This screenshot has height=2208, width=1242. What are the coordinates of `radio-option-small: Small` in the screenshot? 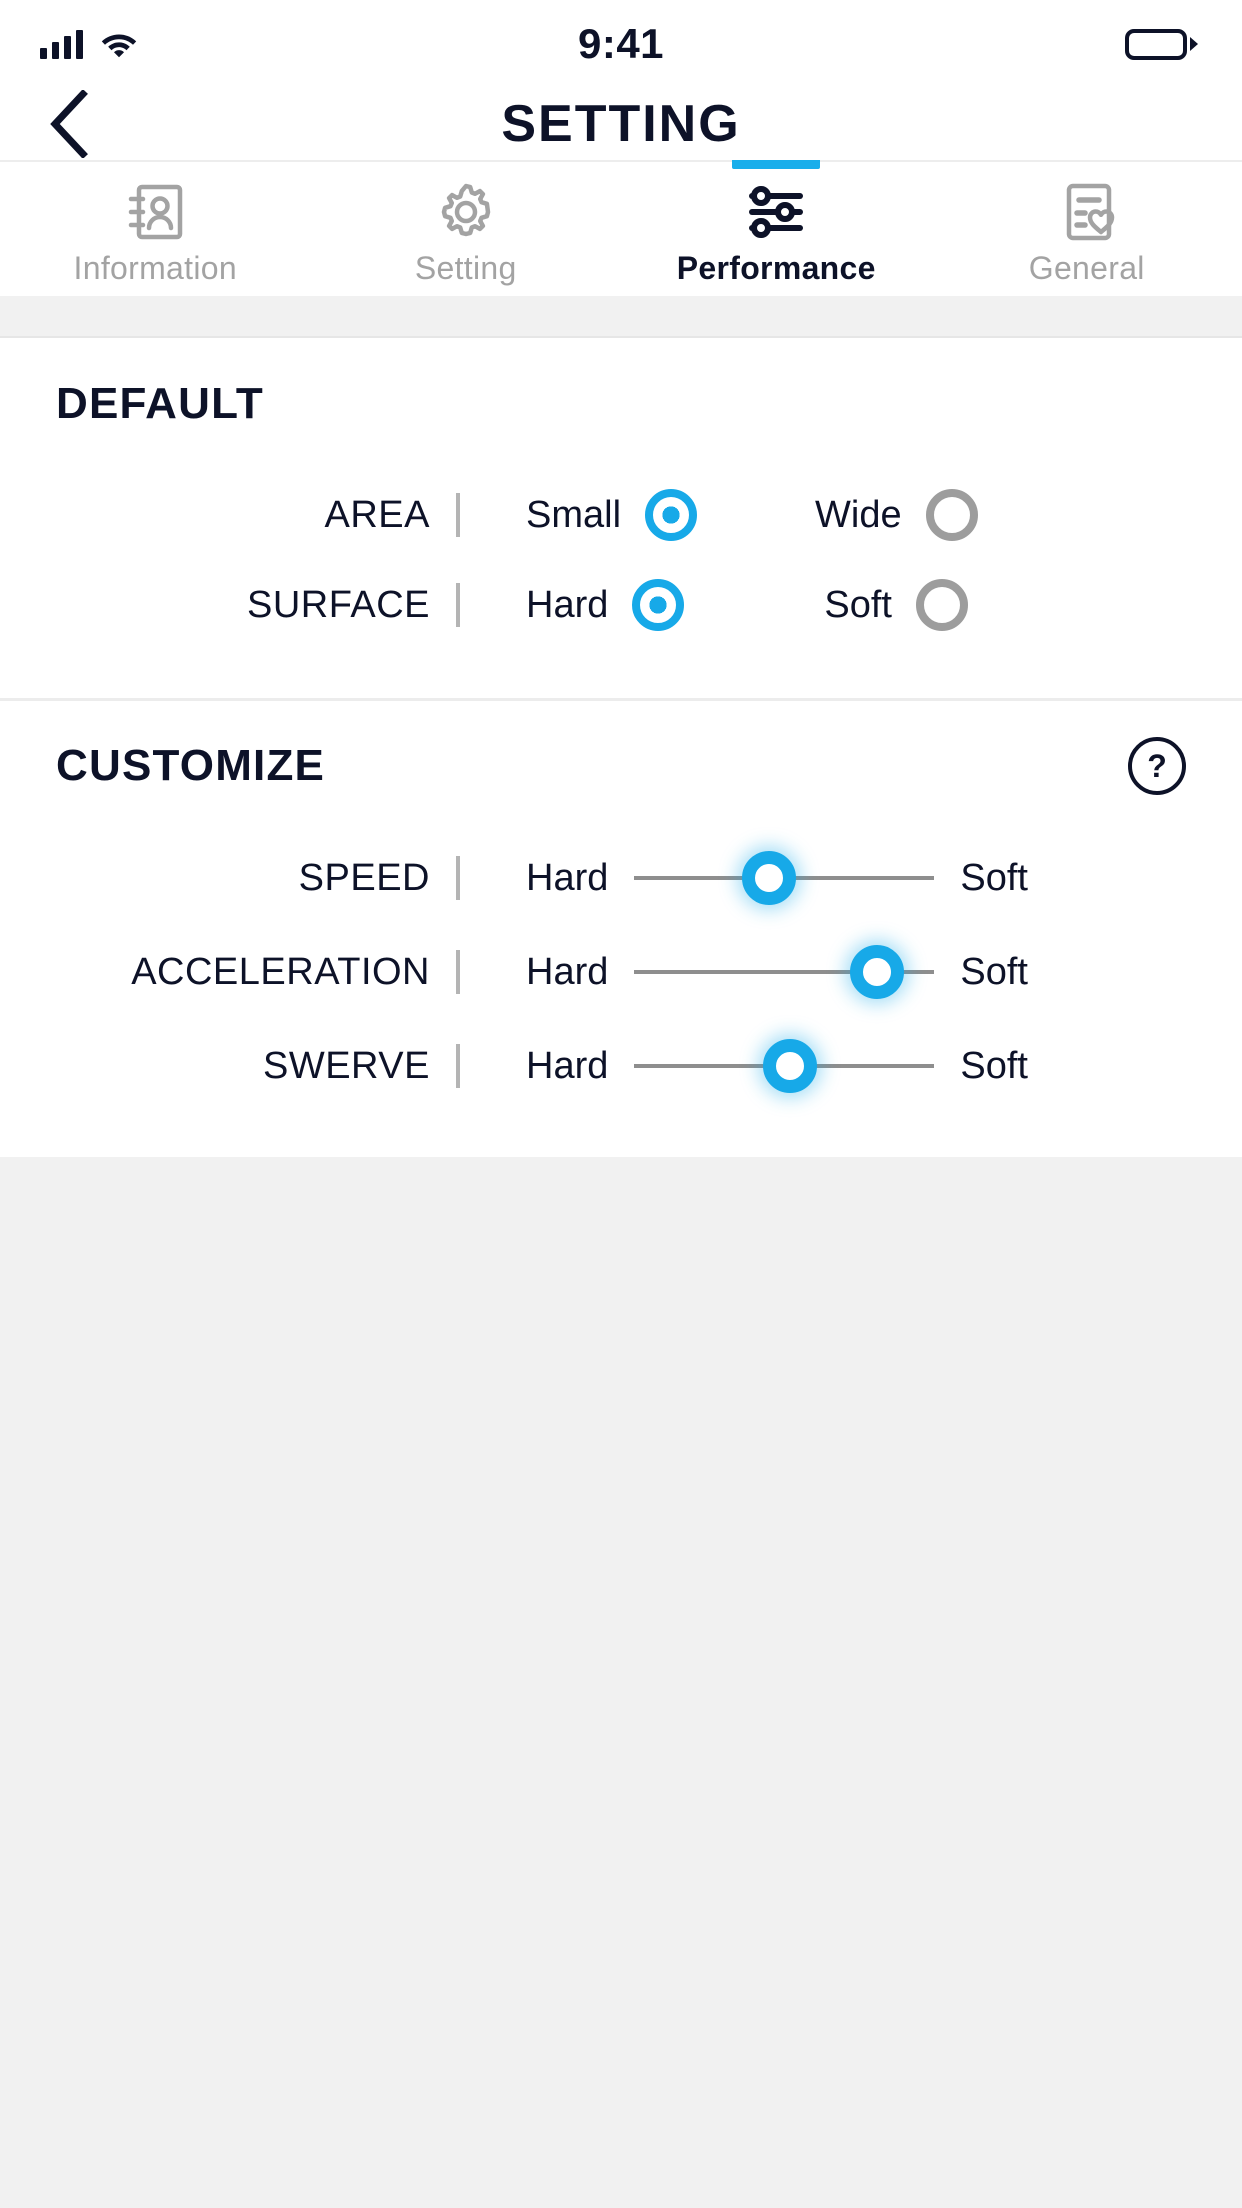 It's located at (612, 515).